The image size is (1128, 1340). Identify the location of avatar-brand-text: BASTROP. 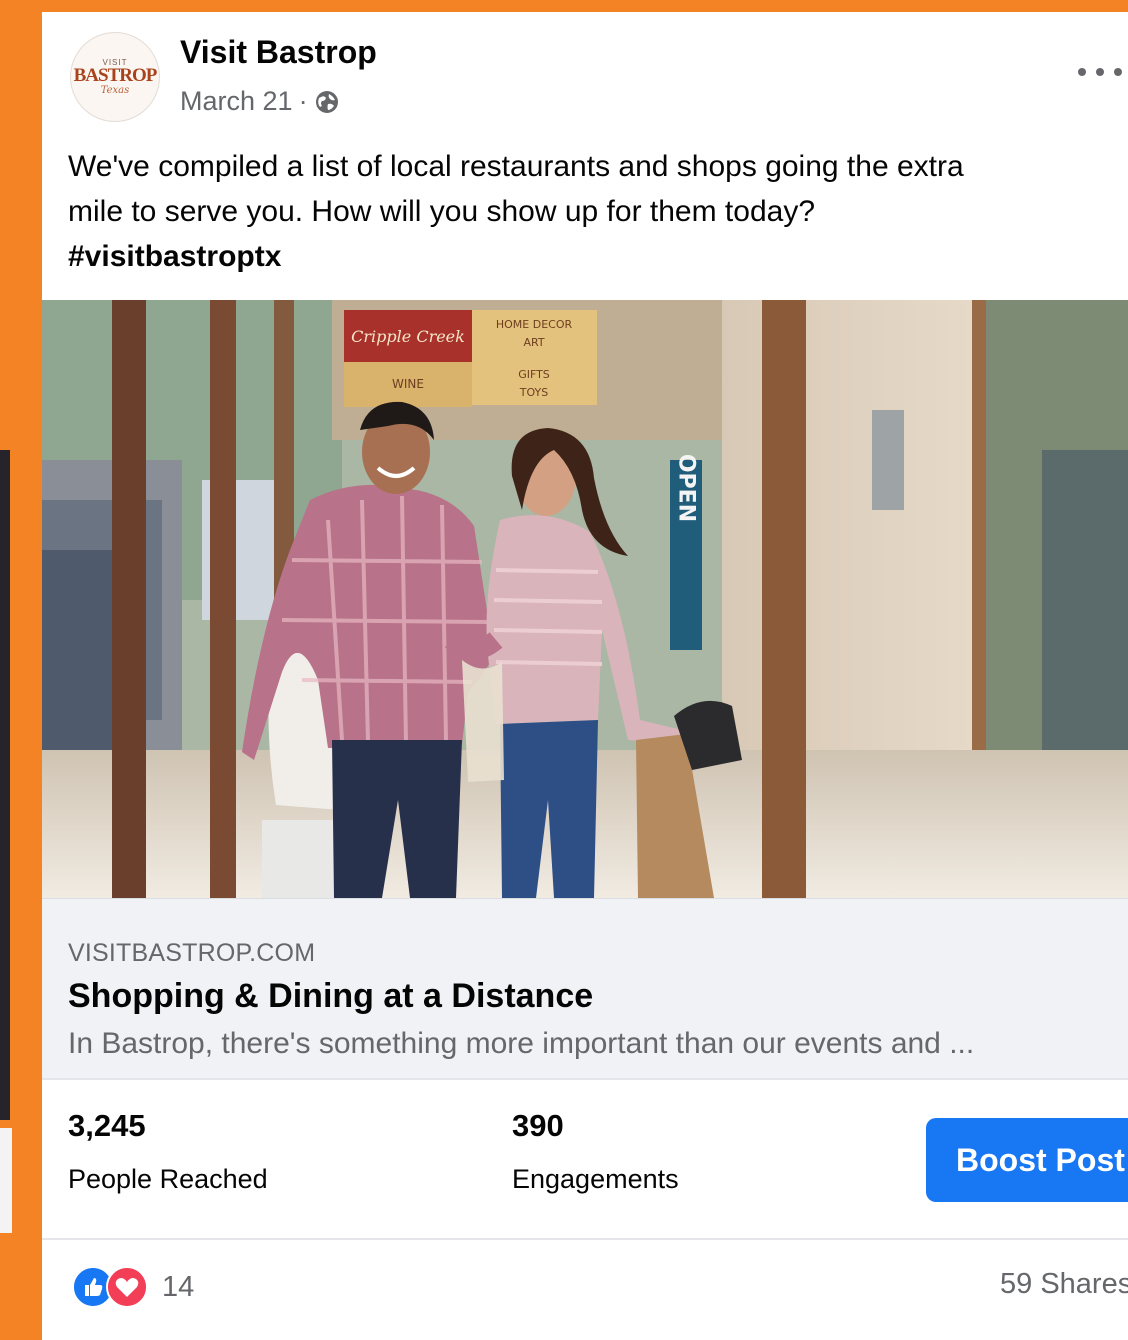
(115, 75).